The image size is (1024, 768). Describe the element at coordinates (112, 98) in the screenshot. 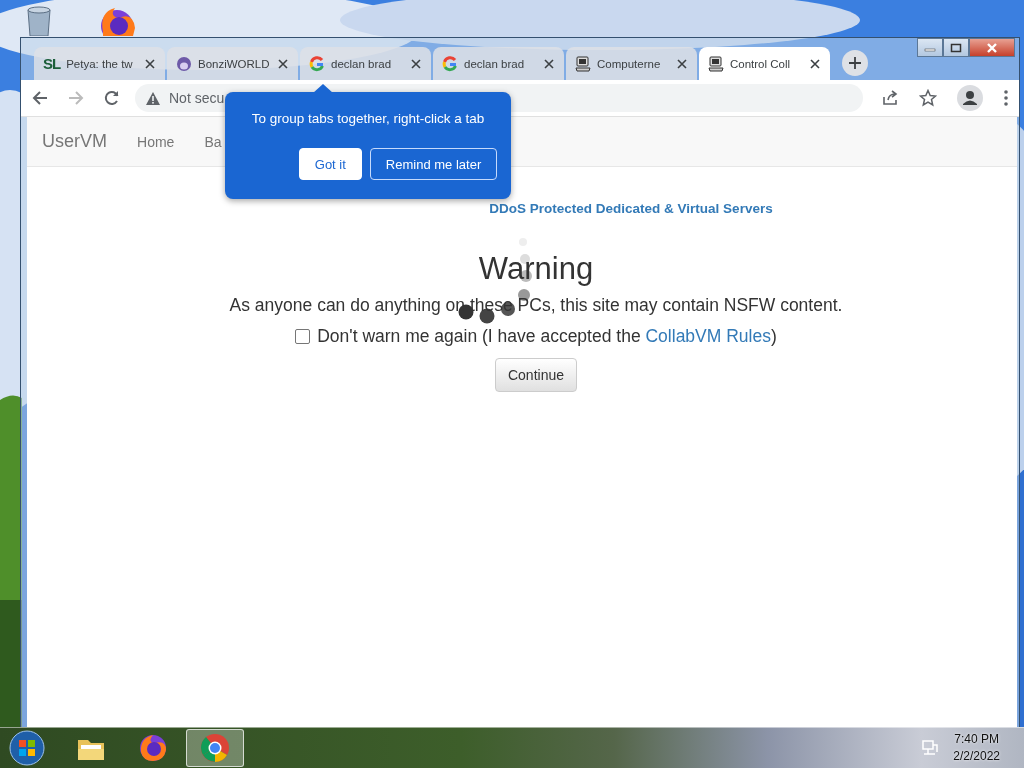

I see `reload-button` at that location.